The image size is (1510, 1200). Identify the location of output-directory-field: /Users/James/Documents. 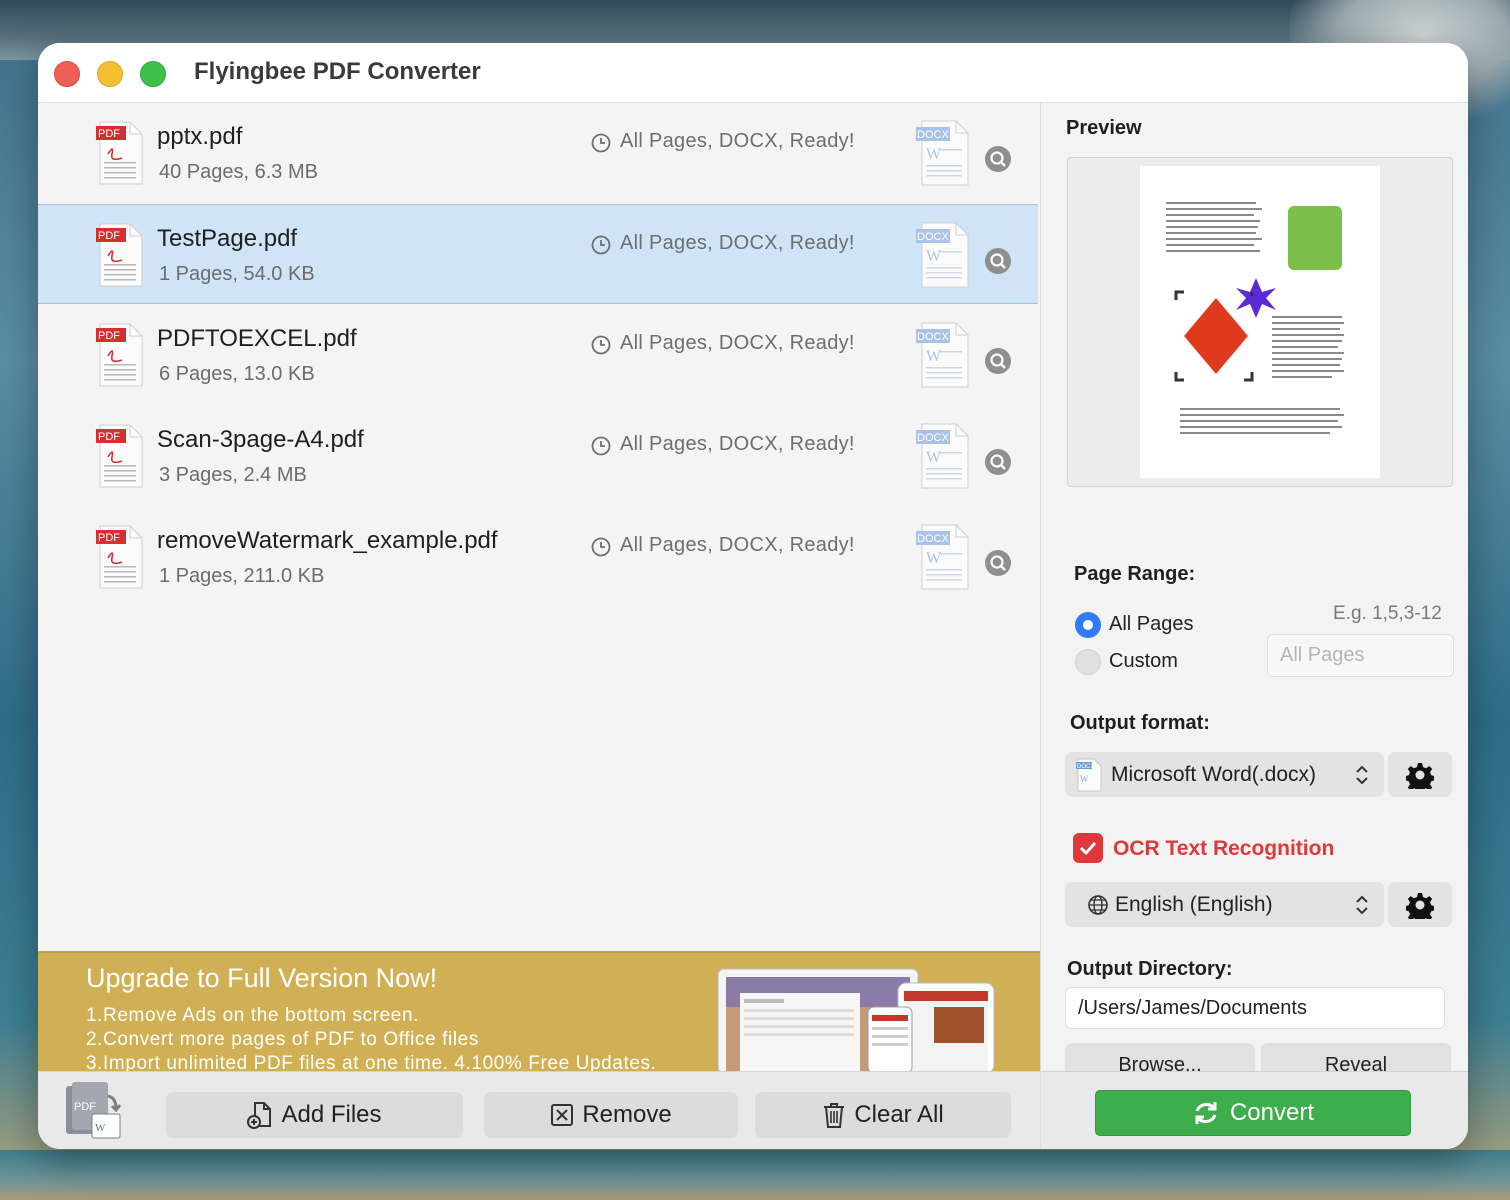
(1255, 1008).